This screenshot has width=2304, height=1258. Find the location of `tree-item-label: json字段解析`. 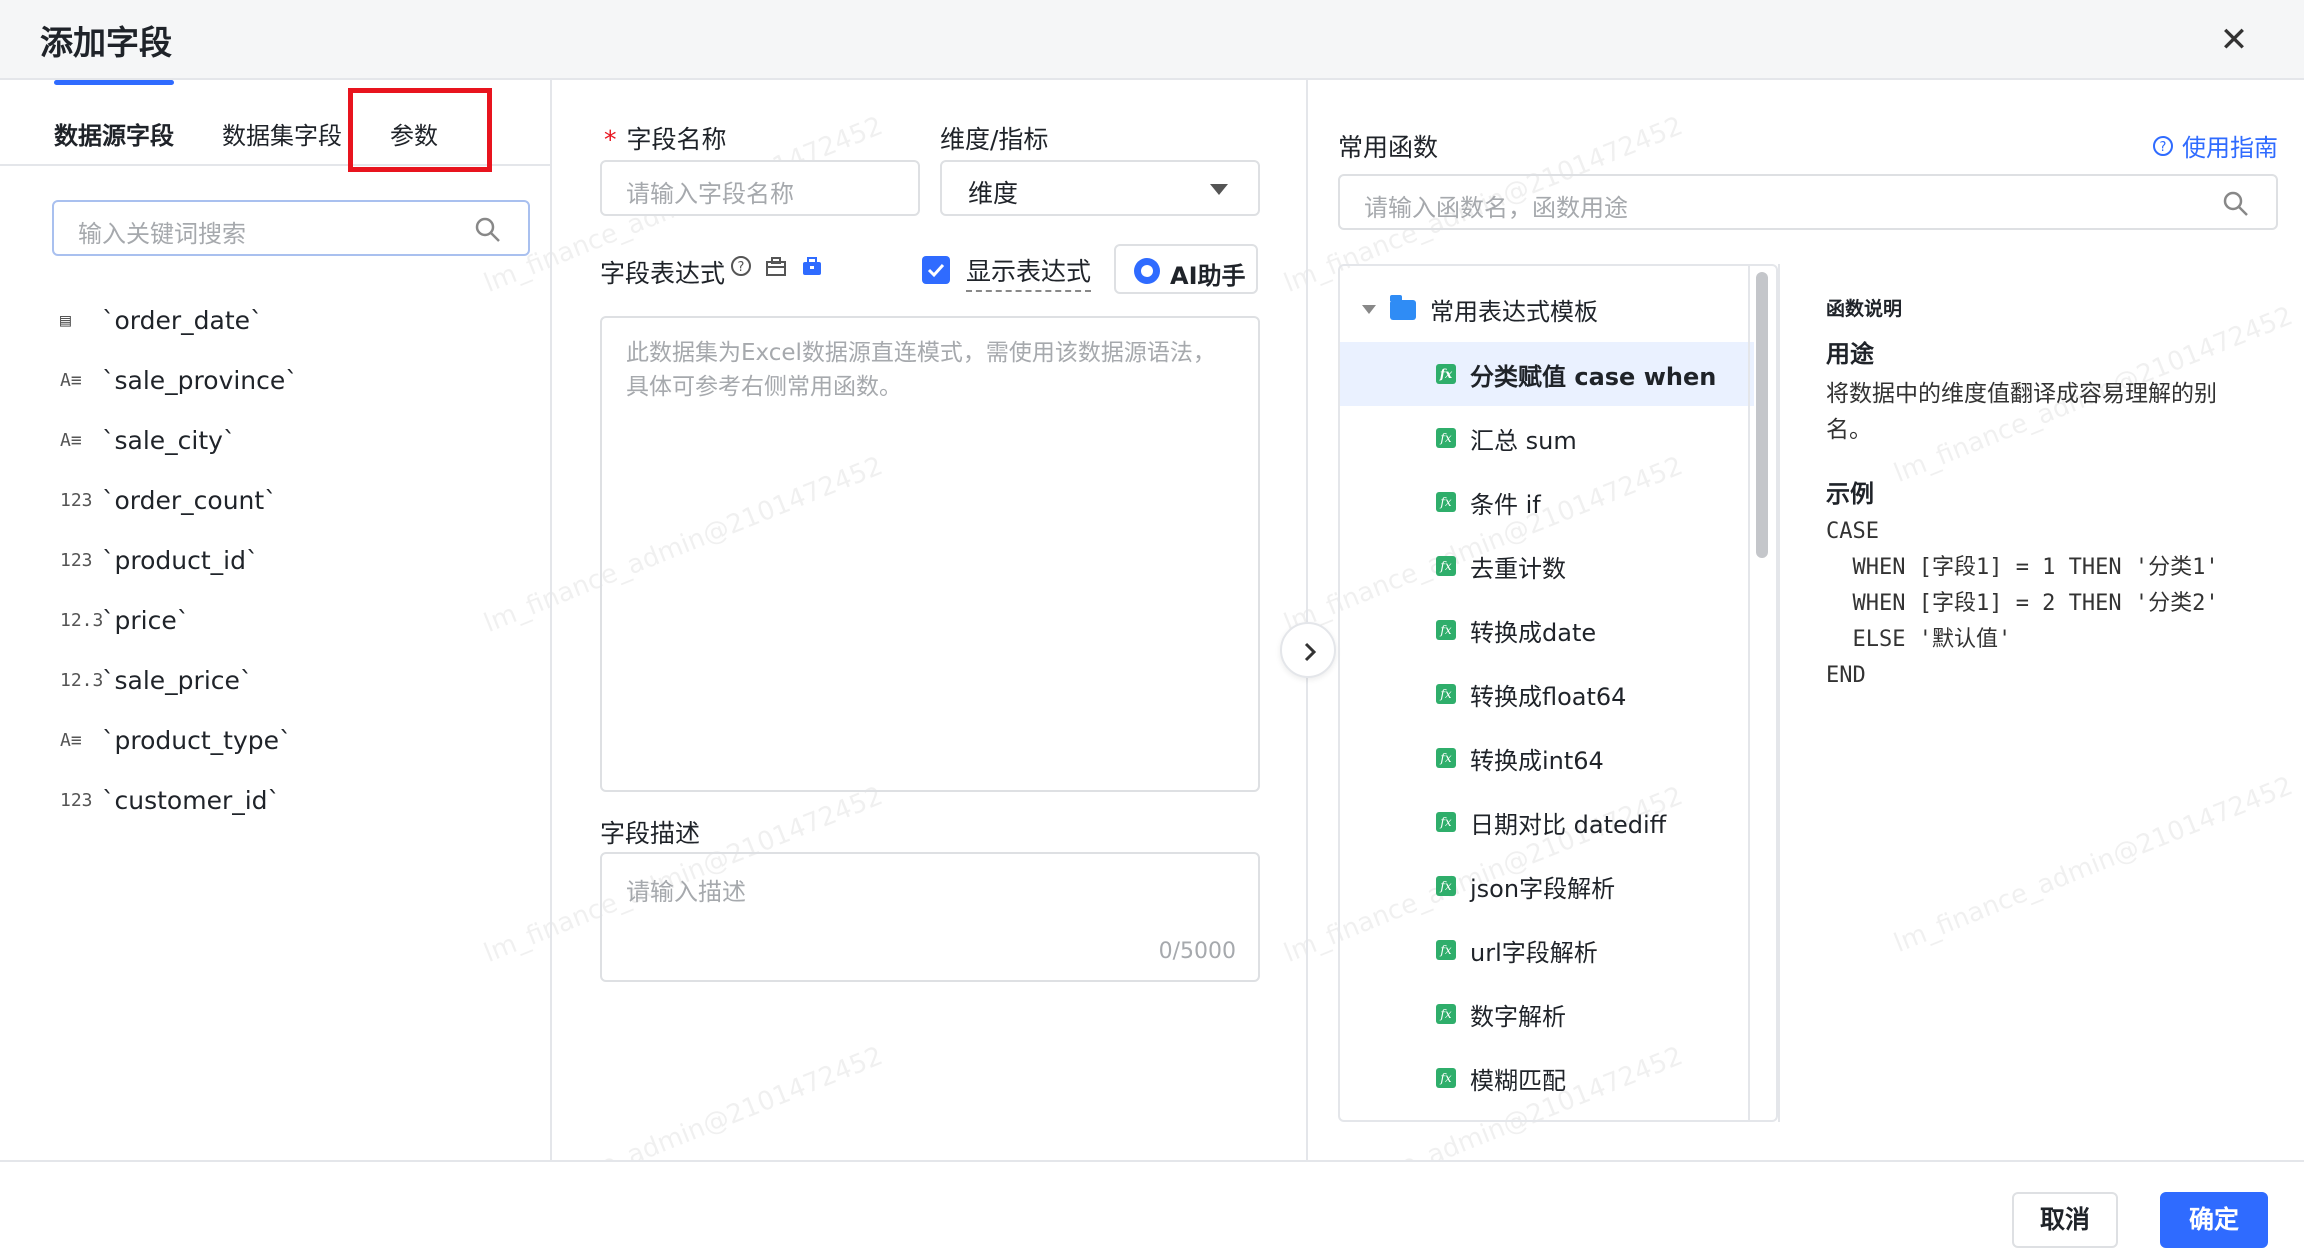

tree-item-label: json字段解析 is located at coordinates (1543, 888).